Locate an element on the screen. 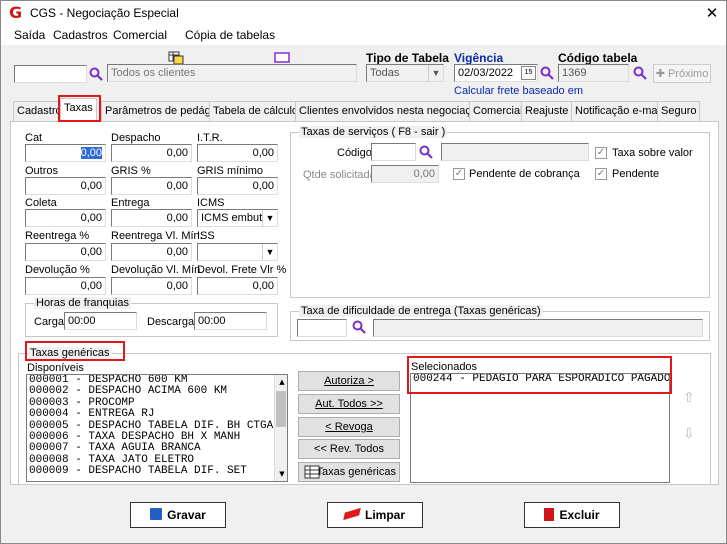 This screenshot has height=544, width=727. window-title: CGS - Negociação Especial is located at coordinates (104, 13).